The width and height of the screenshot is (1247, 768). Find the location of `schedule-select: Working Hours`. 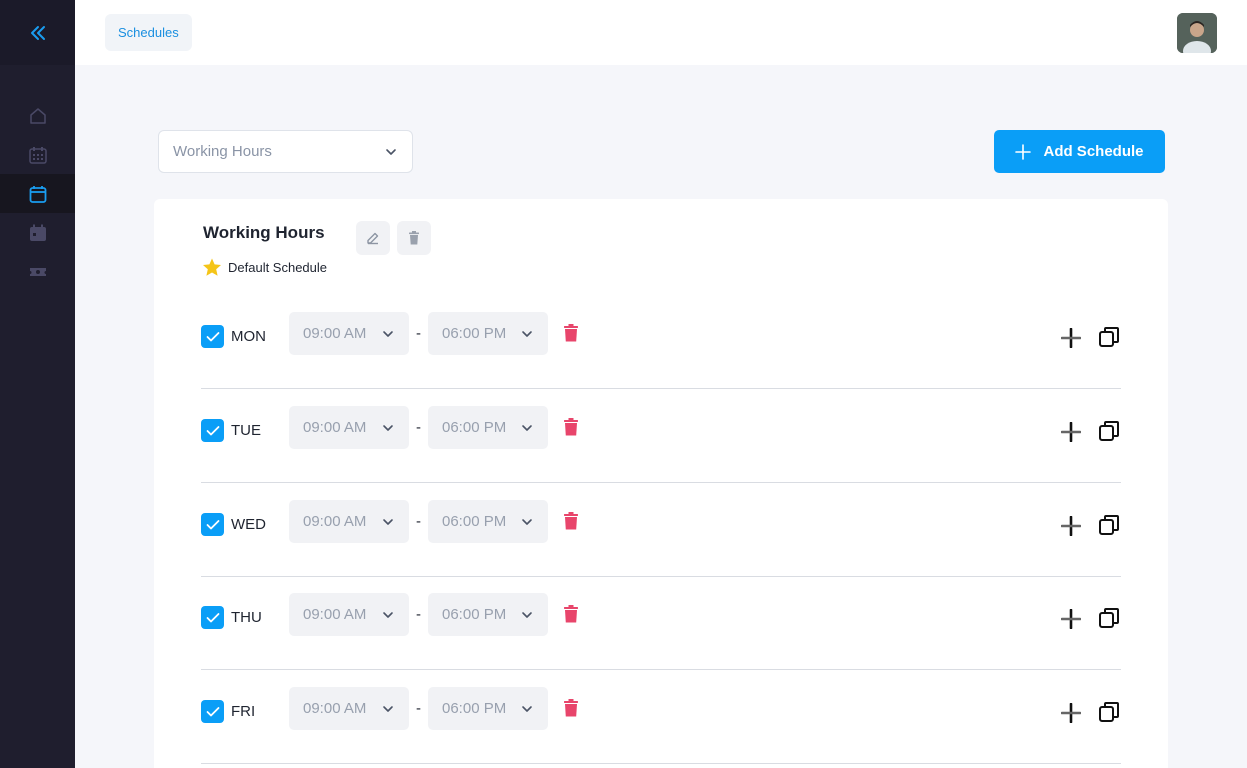

schedule-select: Working Hours is located at coordinates (285, 151).